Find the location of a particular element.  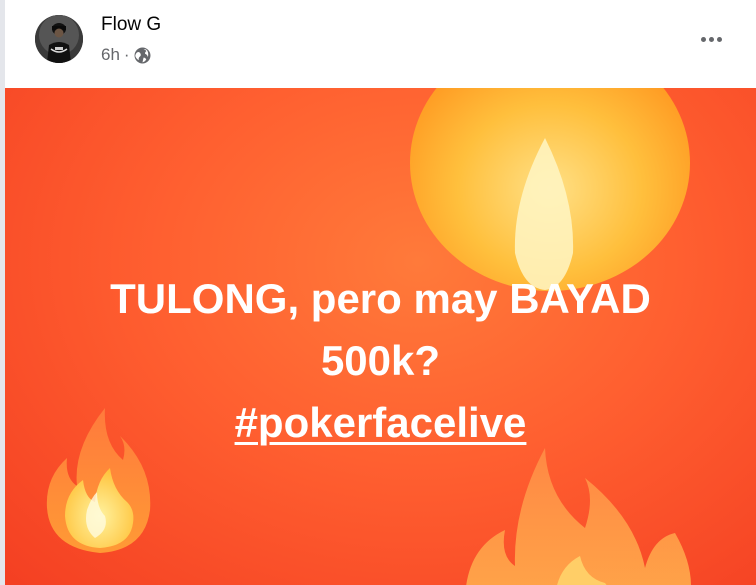

hashtag-link: #pokerfacelive is located at coordinates (381, 422).